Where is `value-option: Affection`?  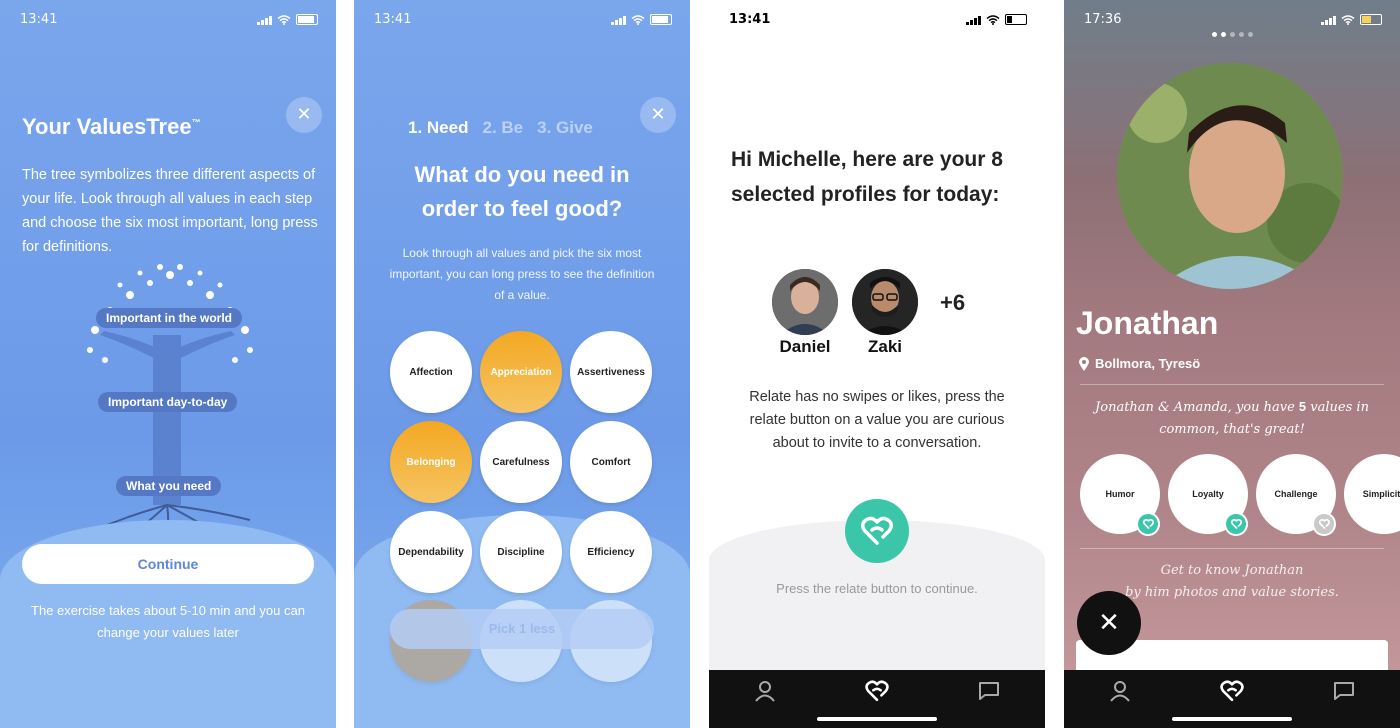
value-option: Affection is located at coordinates (431, 372).